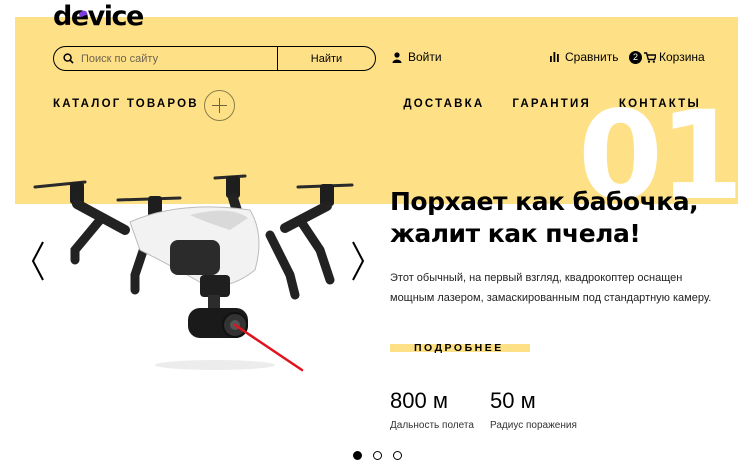 This screenshot has width=753, height=463. What do you see at coordinates (544, 201) in the screenshot?
I see `headline-line-1: Порхает как бабочка,` at bounding box center [544, 201].